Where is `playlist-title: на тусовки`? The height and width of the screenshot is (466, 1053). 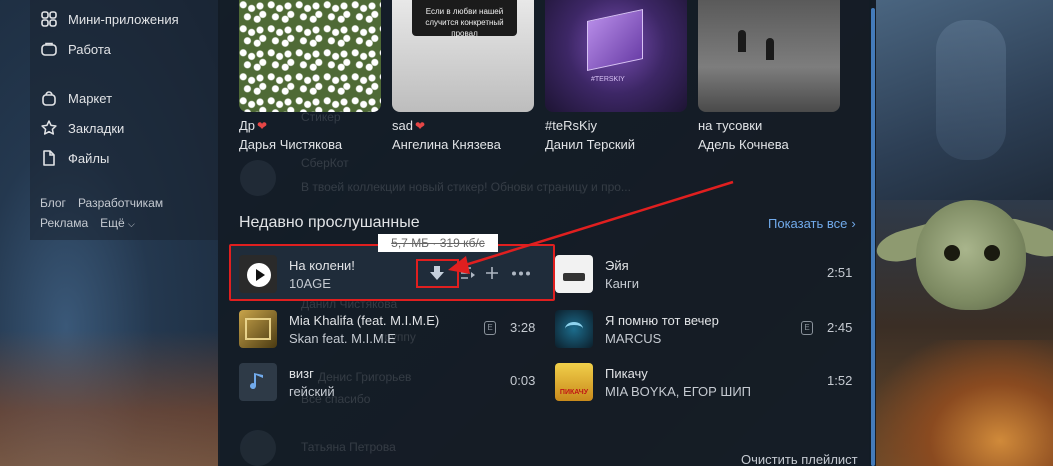
playlist-title: на тусовки is located at coordinates (730, 125).